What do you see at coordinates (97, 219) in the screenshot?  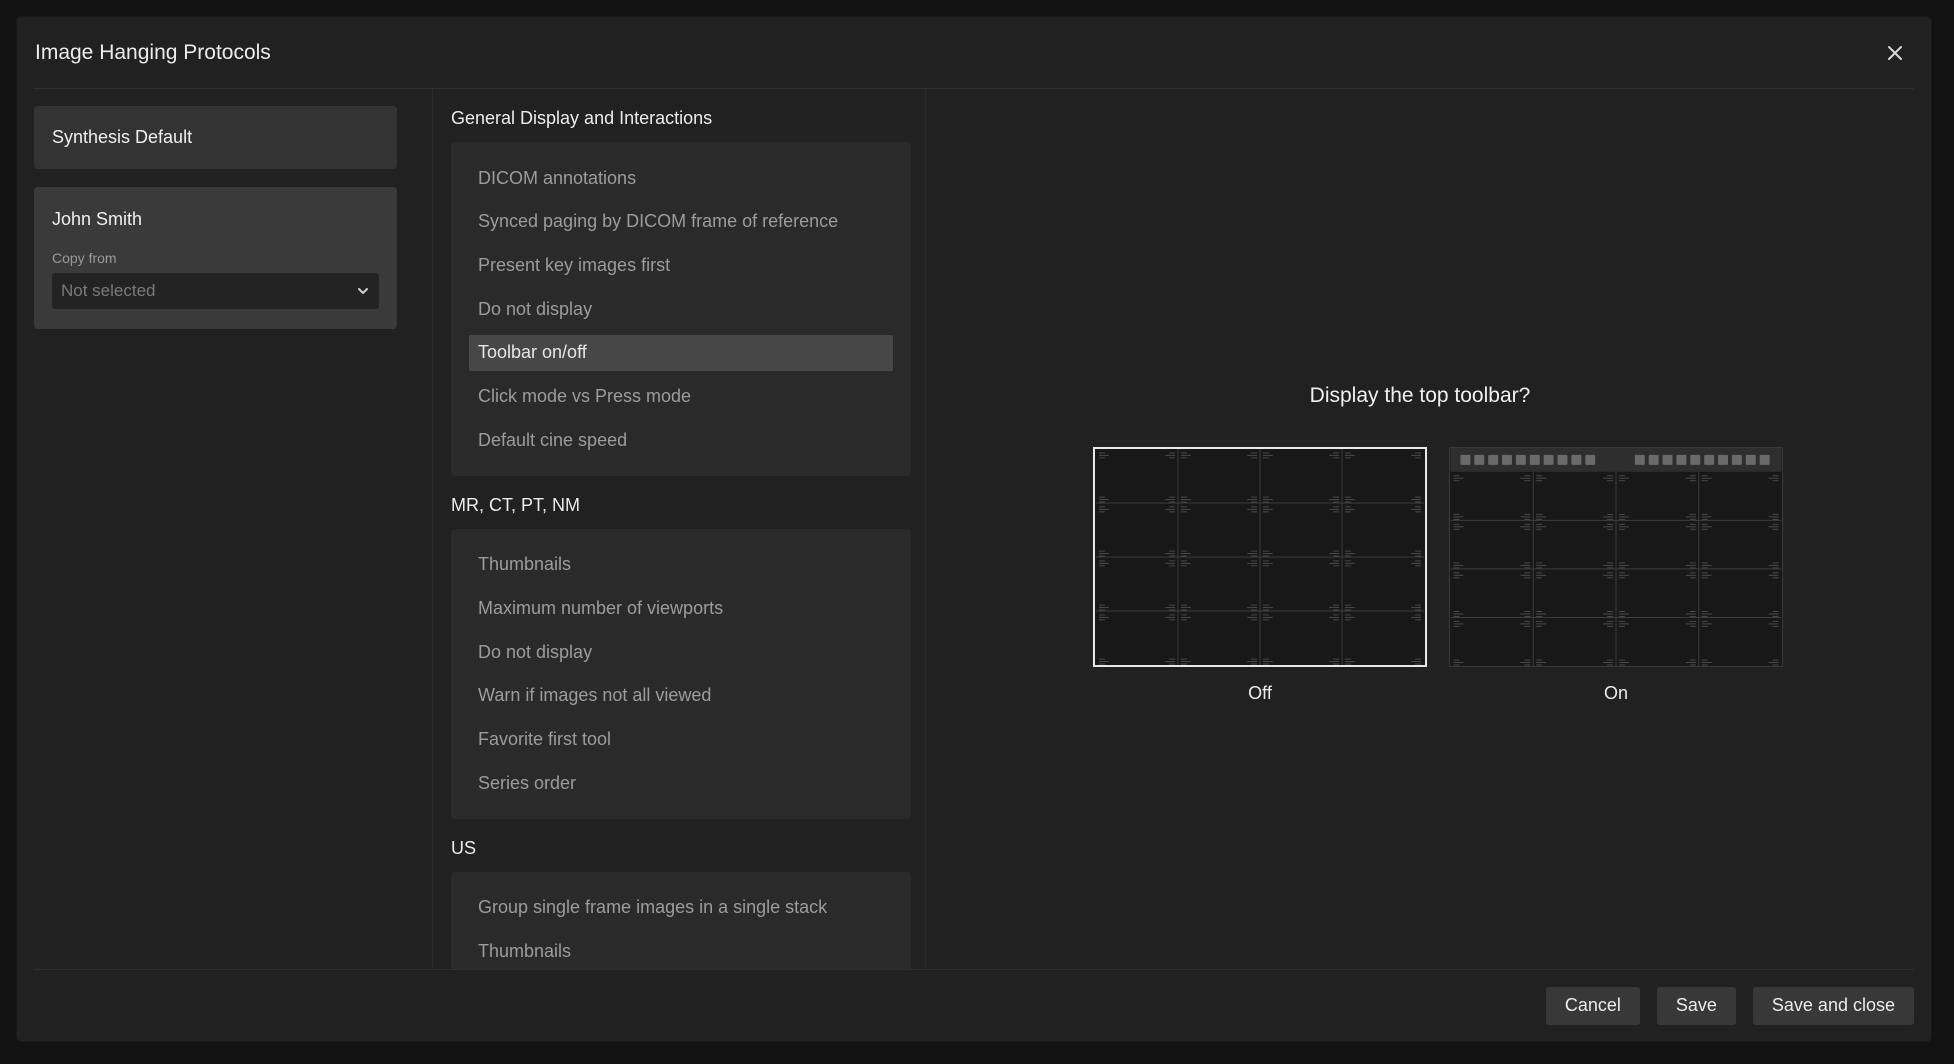 I see `profile-name: John Smith` at bounding box center [97, 219].